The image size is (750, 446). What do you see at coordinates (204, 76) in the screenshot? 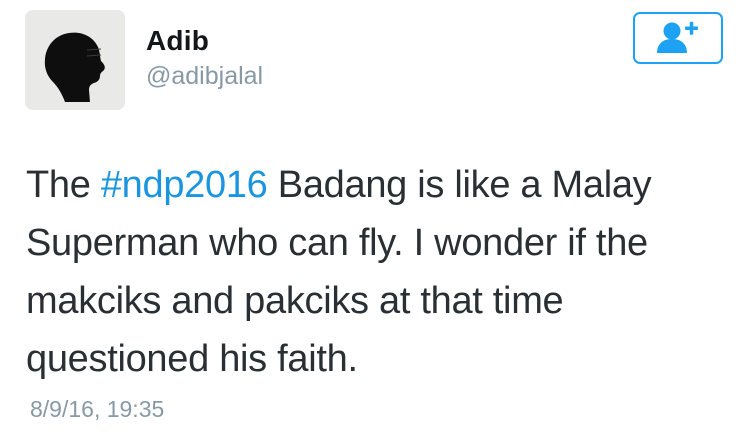
I see `user-handle: @adibjalal` at bounding box center [204, 76].